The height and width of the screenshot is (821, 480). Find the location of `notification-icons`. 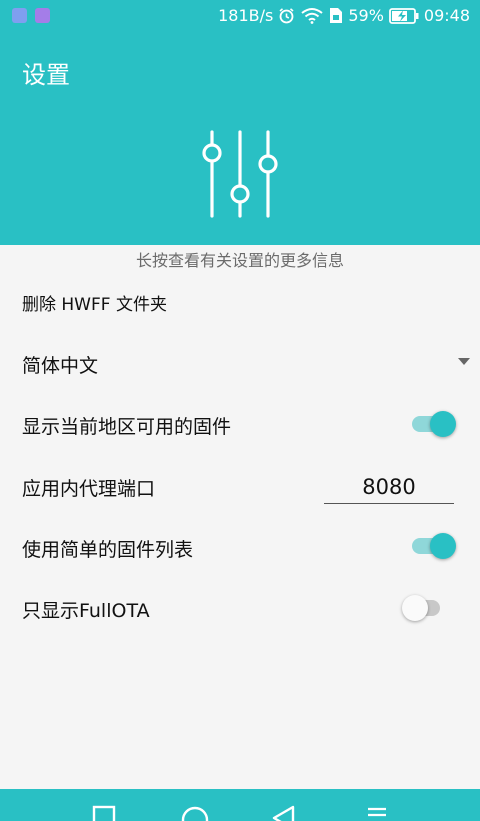

notification-icons is located at coordinates (31, 15).